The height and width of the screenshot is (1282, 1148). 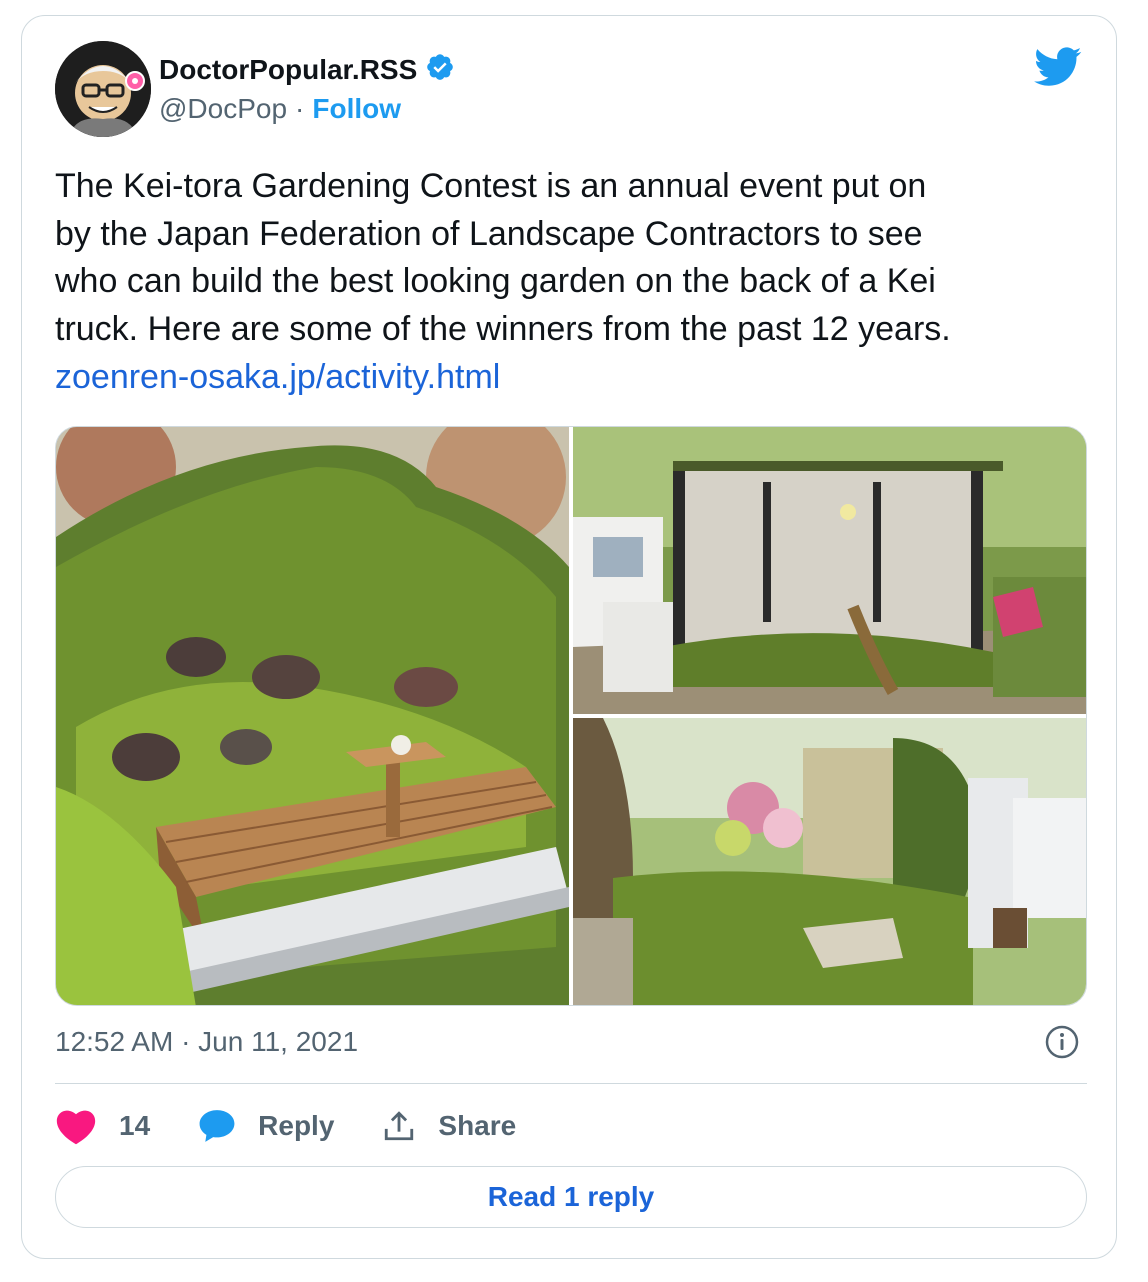 I want to click on reply-button: Reply, so click(x=266, y=1126).